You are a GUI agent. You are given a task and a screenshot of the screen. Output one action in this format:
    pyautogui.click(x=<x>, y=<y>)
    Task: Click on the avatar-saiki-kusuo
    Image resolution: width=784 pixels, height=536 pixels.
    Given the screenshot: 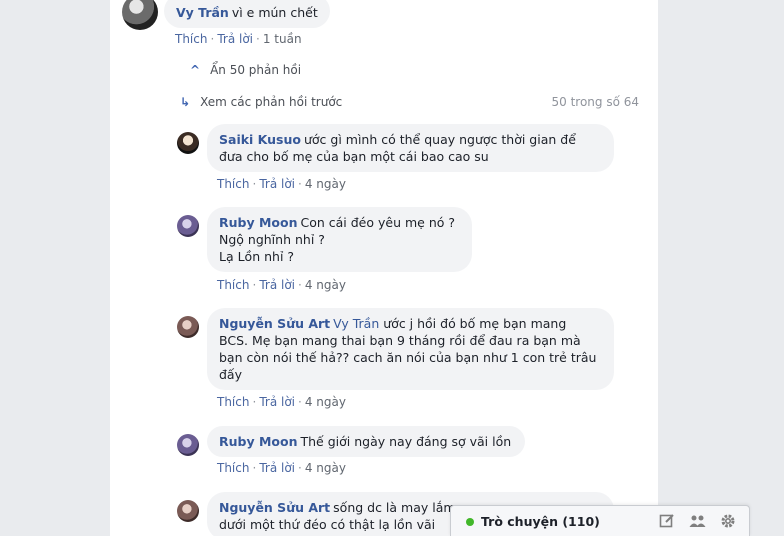 What is the action you would take?
    pyautogui.click(x=188, y=143)
    